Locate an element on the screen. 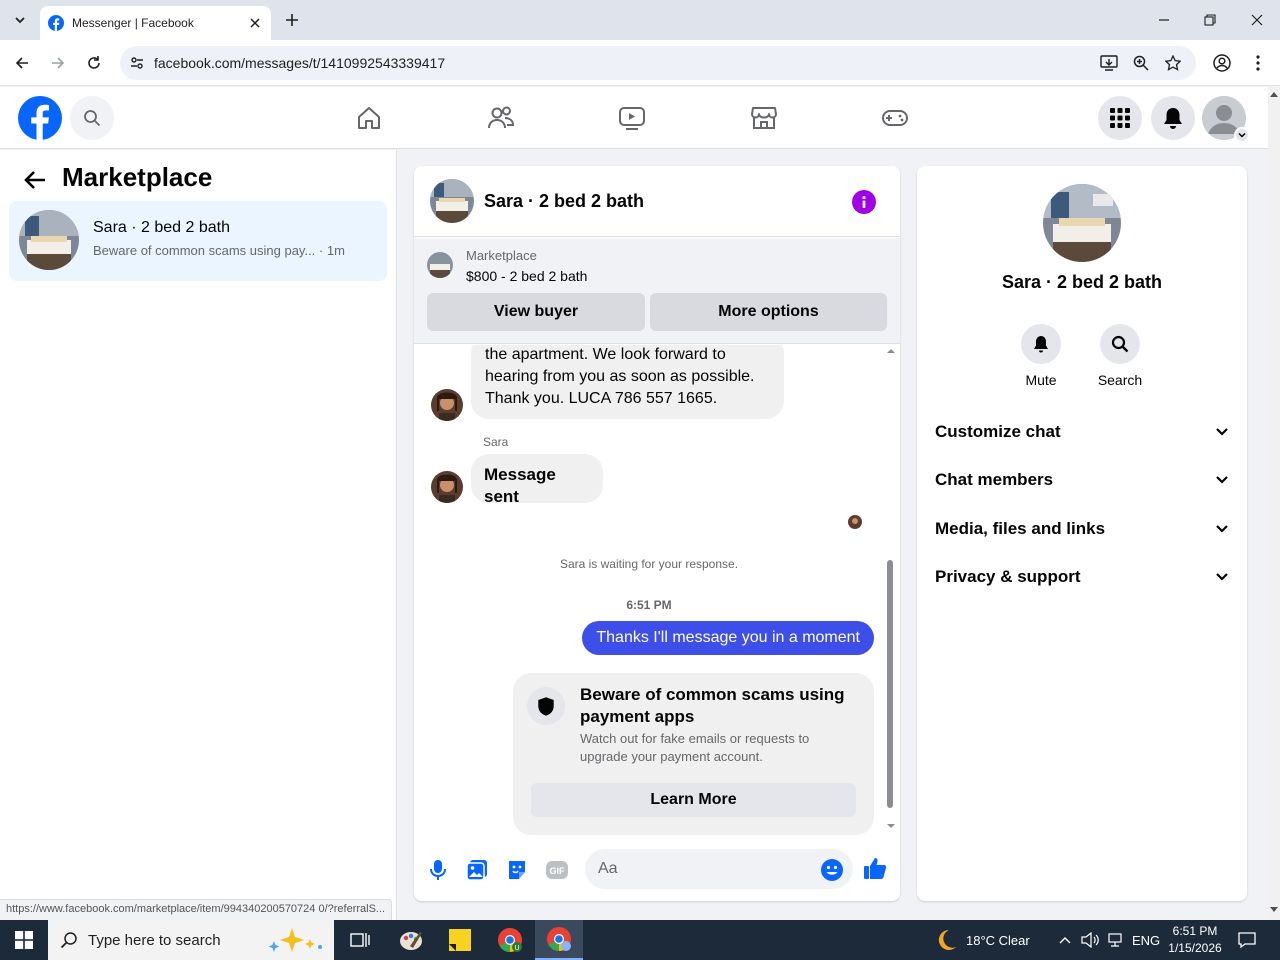 This screenshot has height=960, width=1280. outgoing-message: Thanks I'll message you in a moment is located at coordinates (728, 638).